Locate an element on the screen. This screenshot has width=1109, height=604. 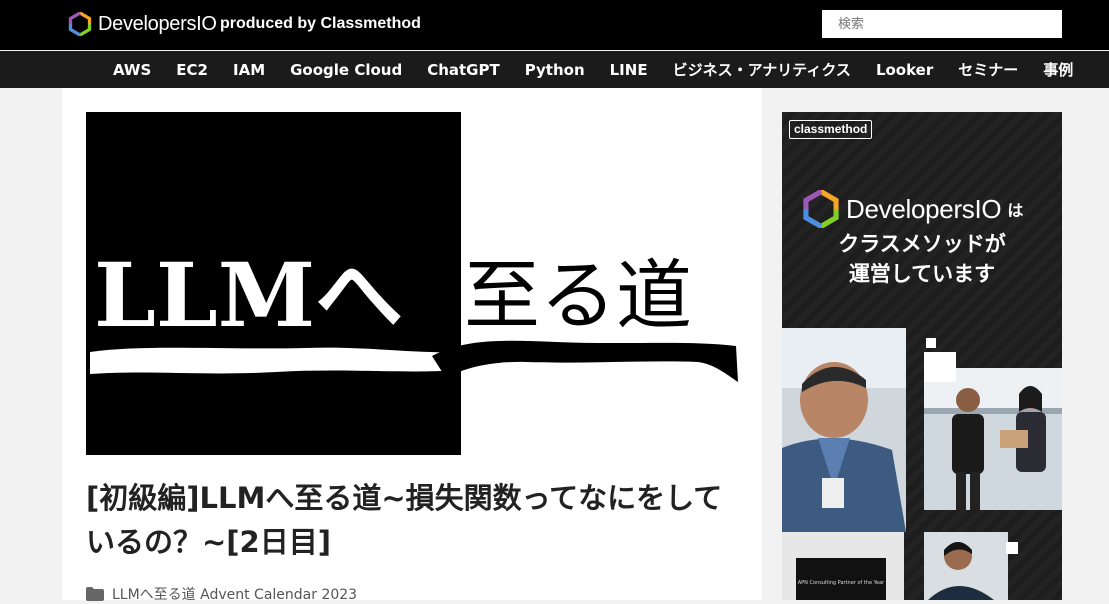
site-logo: DevelopersIO is located at coordinates (142, 24).